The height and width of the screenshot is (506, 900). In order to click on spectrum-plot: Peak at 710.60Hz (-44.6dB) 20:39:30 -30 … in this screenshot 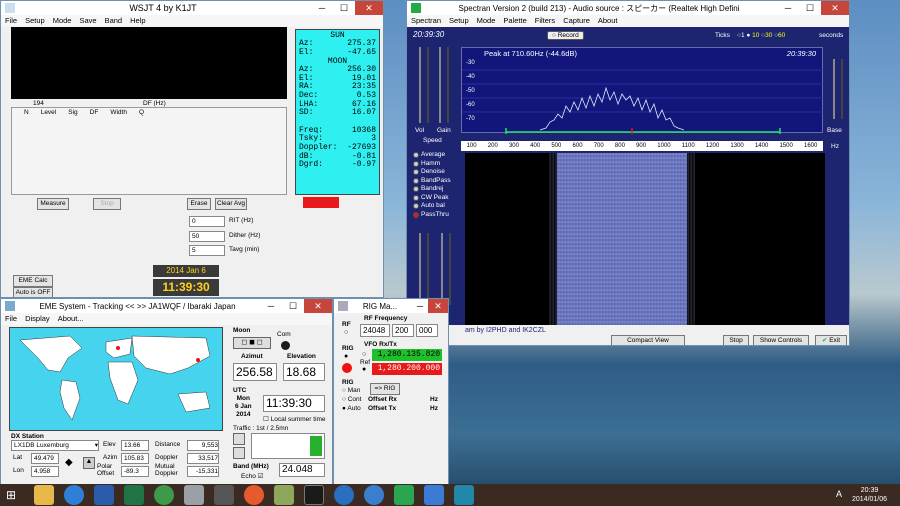, I will do `click(642, 90)`.